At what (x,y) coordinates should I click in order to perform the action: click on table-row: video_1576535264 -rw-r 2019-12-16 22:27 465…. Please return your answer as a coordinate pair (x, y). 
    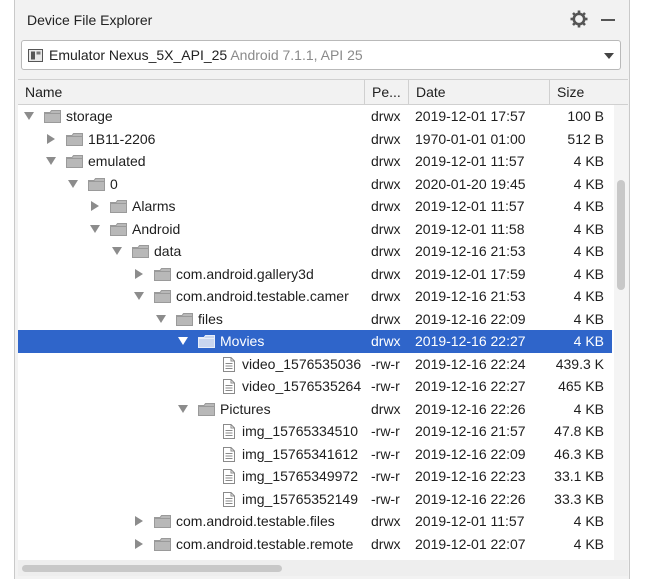
    Looking at the image, I should click on (315, 386).